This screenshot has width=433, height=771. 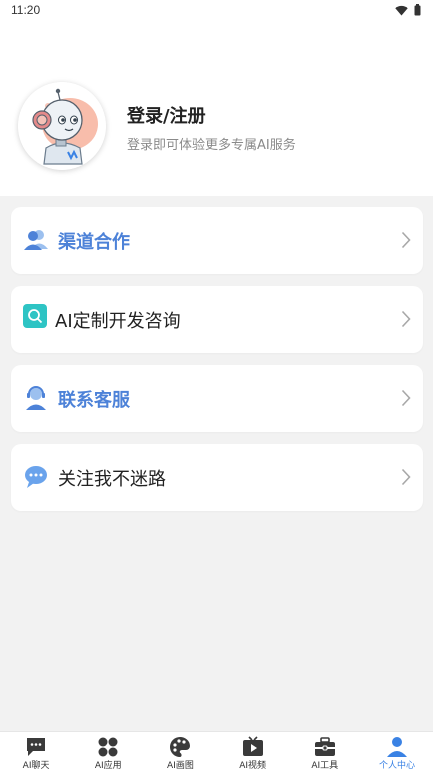 I want to click on tv-play-icon, so click(x=253, y=747).